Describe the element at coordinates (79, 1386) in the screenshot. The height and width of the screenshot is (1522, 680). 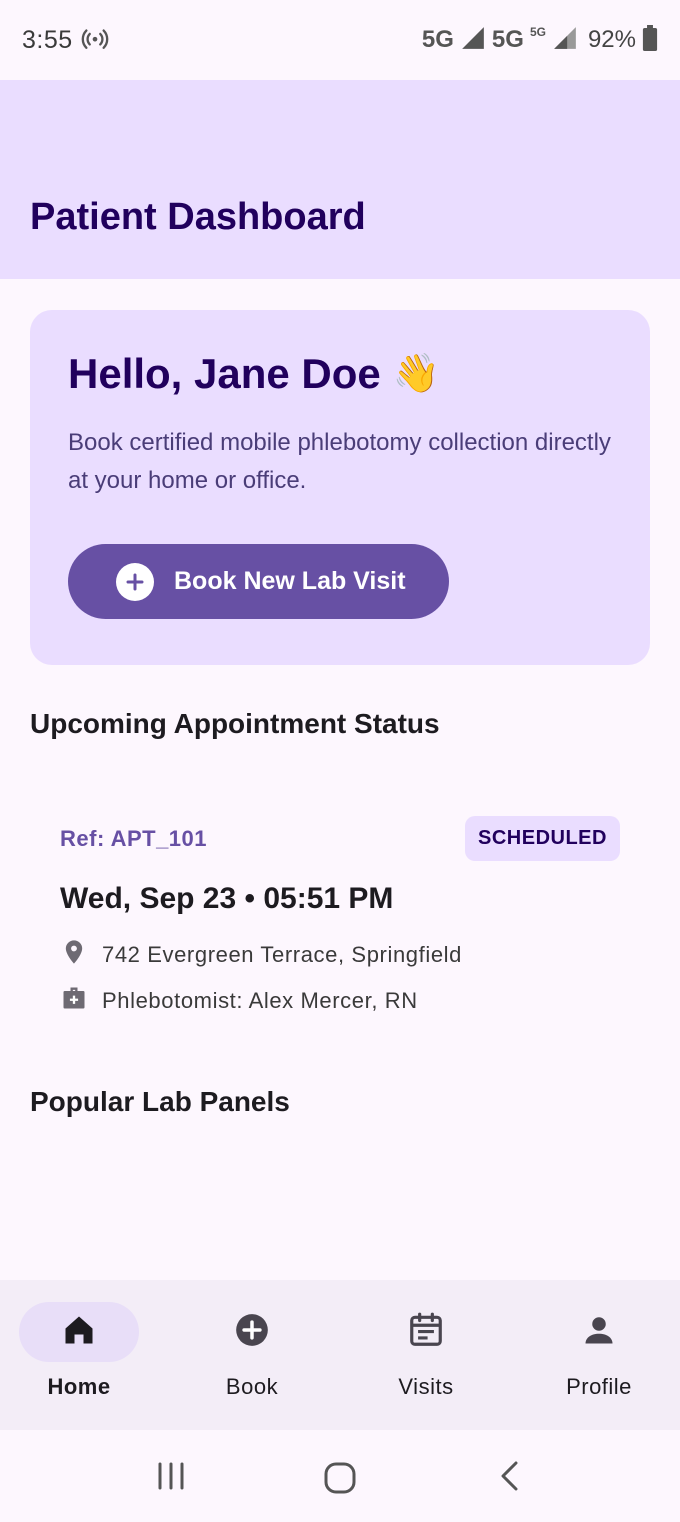
I see `nav-label-home: Home` at that location.